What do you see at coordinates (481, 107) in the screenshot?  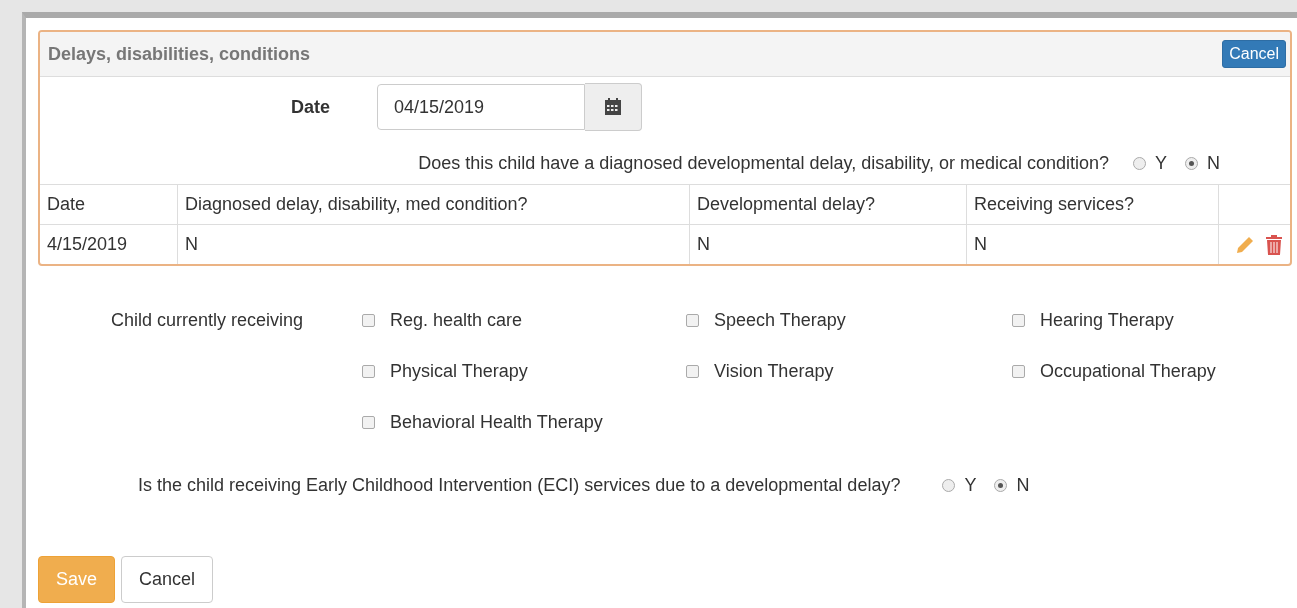 I see `date-field: 04/15/2019` at bounding box center [481, 107].